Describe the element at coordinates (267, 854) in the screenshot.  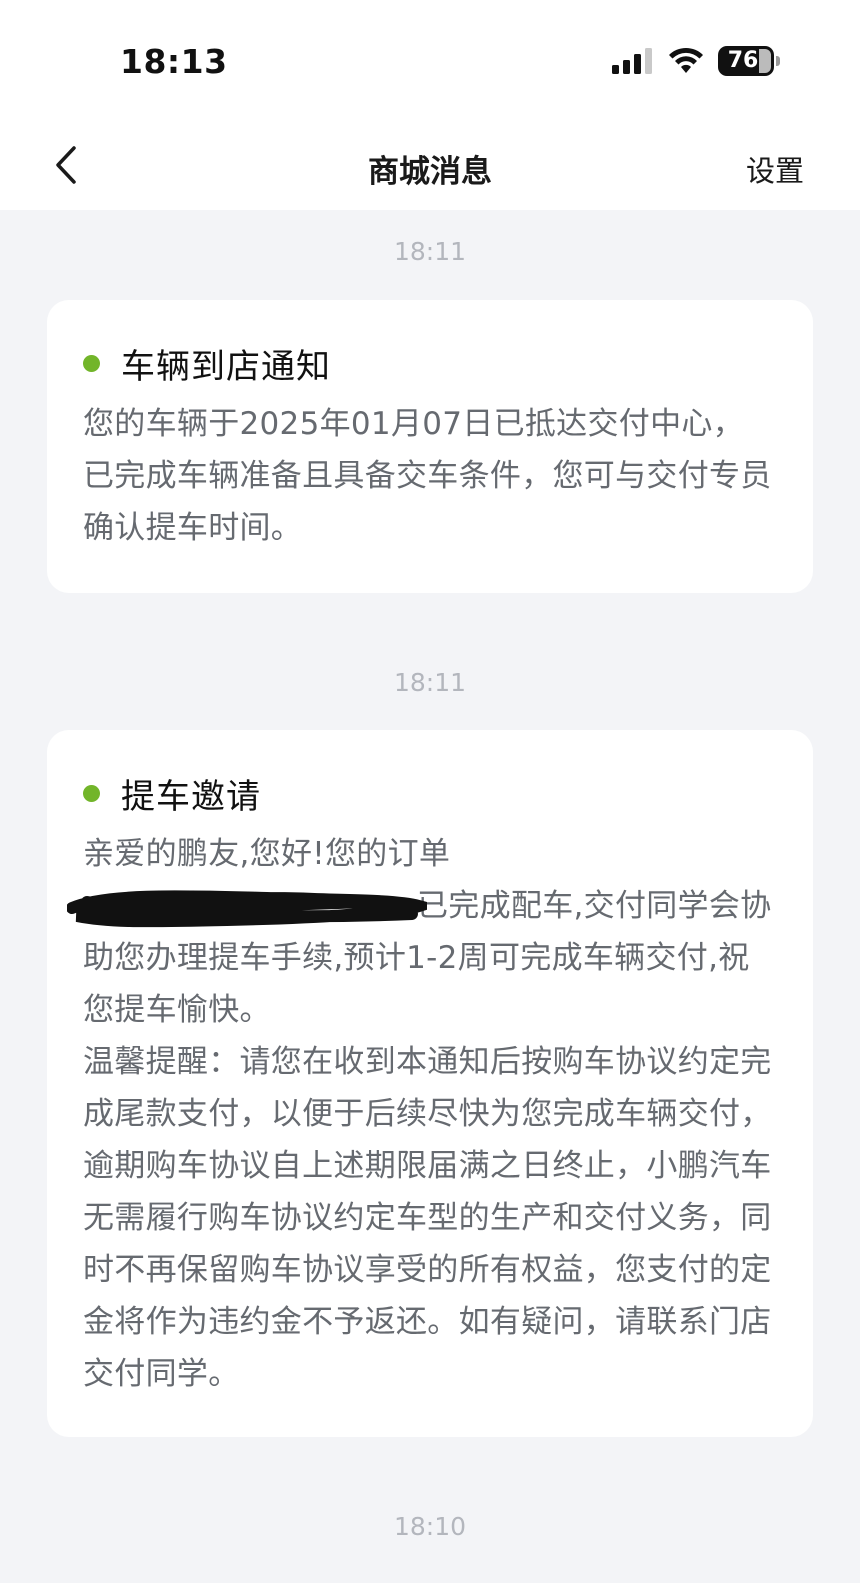
I see `message-greeting: 亲爱的鹏友,您好!您的订单` at that location.